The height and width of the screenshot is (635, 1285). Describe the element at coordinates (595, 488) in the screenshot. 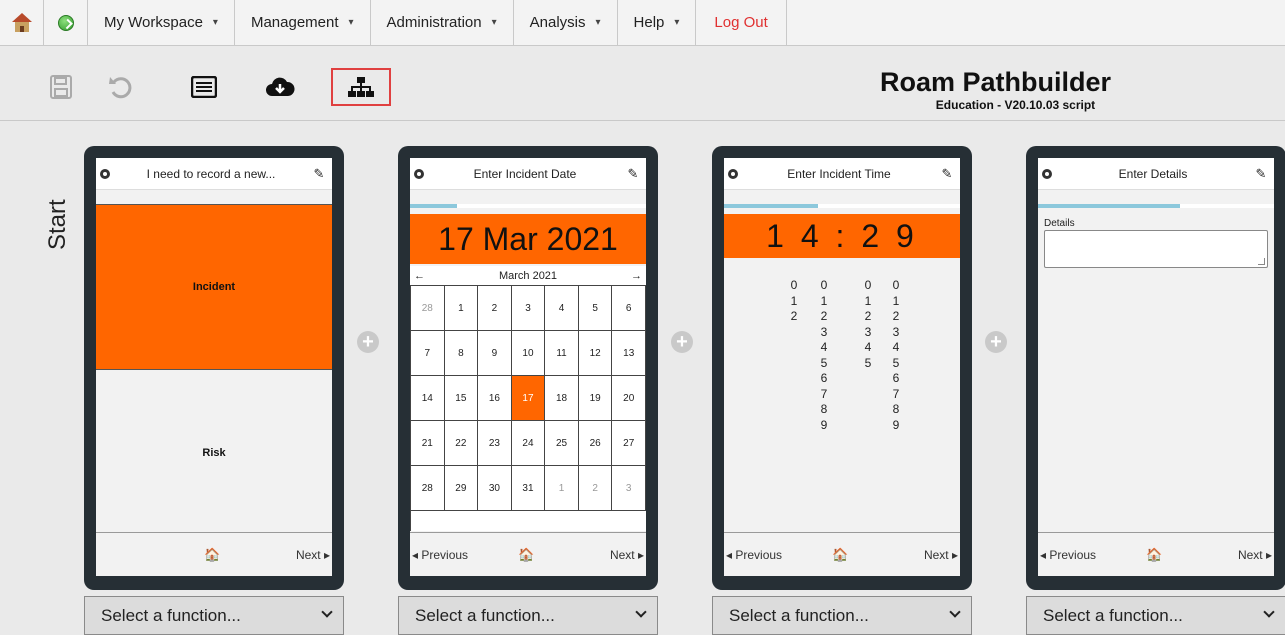

I see `calendar-day: 2` at that location.